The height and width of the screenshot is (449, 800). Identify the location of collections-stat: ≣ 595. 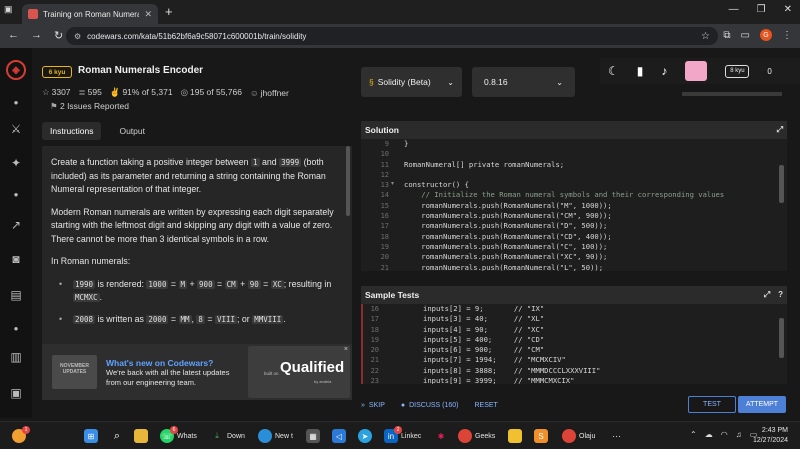
(90, 92).